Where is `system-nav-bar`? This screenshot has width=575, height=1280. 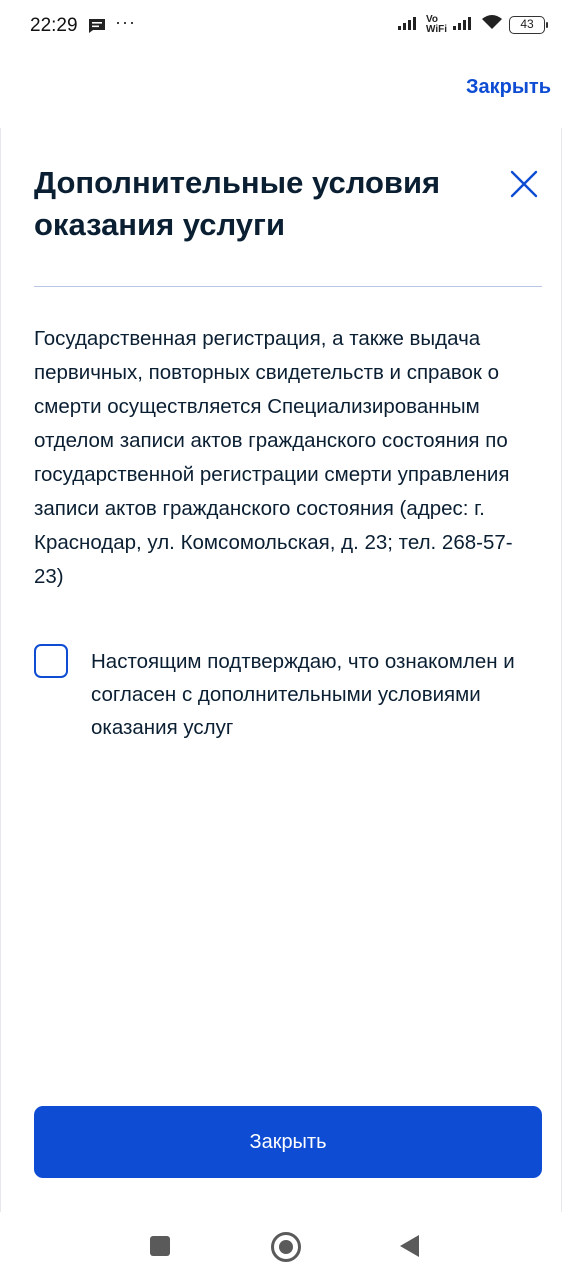 system-nav-bar is located at coordinates (287, 1246).